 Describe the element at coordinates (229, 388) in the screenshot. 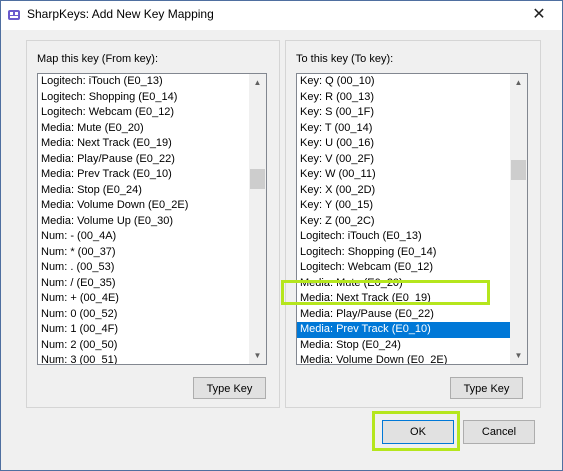

I see `from-type-key-button: Type Key` at that location.